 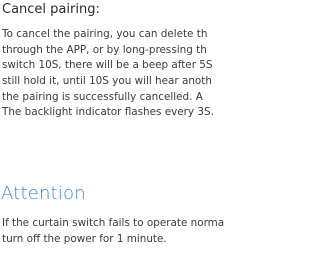 I want to click on paragraph-line: turn off the power for 1 minute., so click(x=84, y=239).